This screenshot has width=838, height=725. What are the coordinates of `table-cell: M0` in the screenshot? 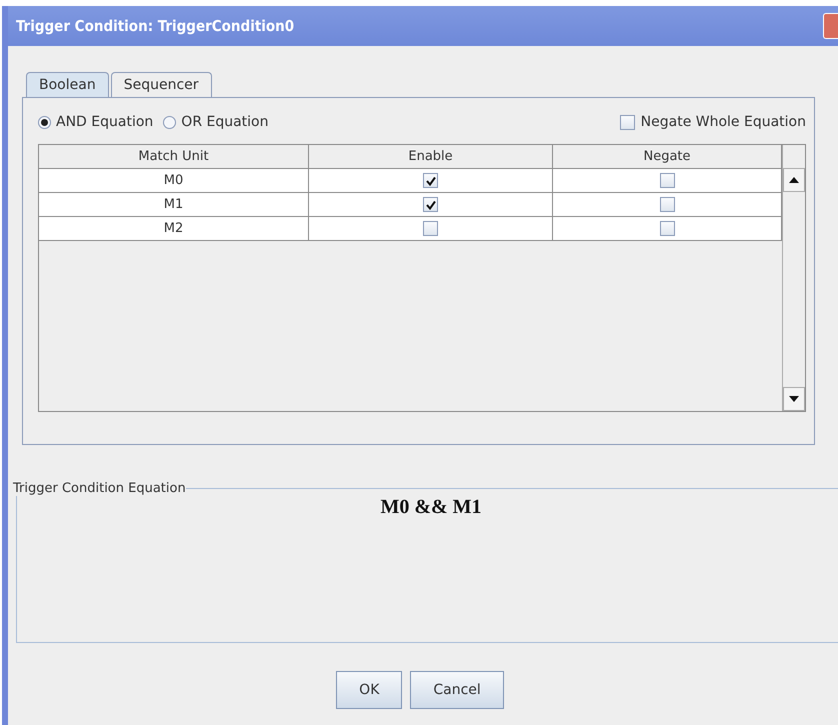 It's located at (174, 180).